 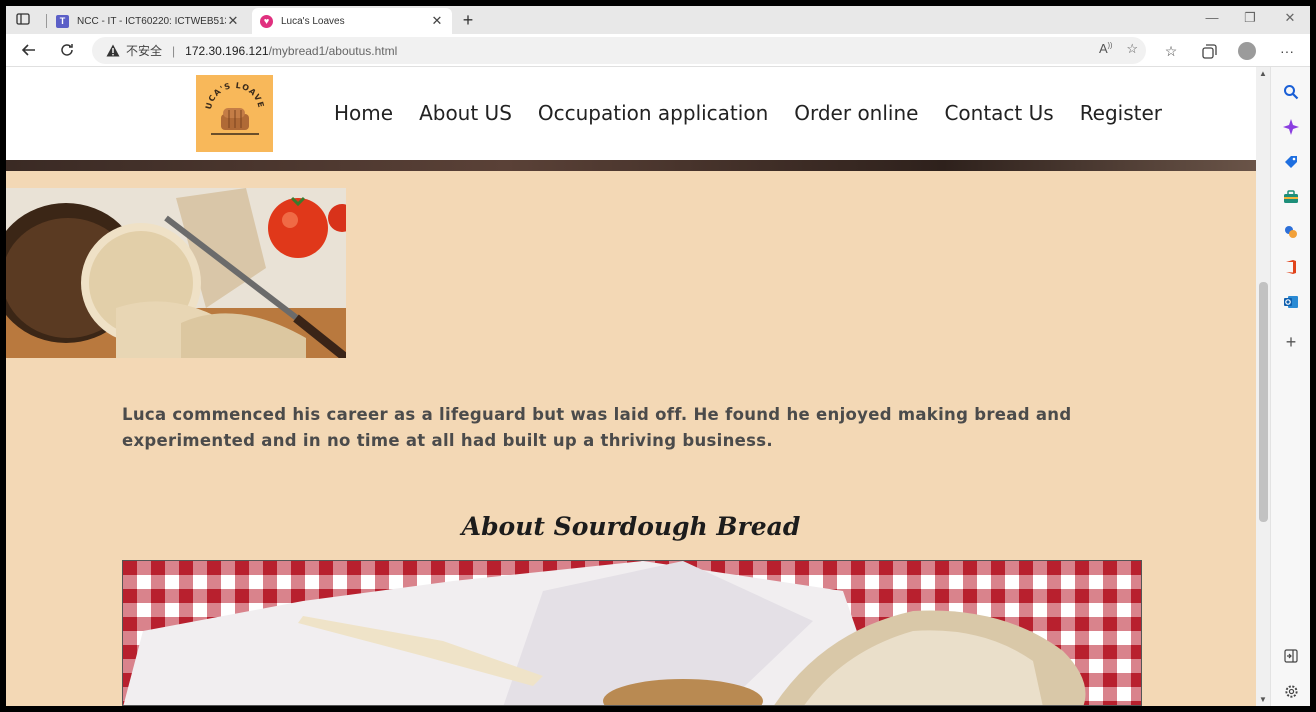 I want to click on restore-icon: ❐, so click(x=1250, y=18).